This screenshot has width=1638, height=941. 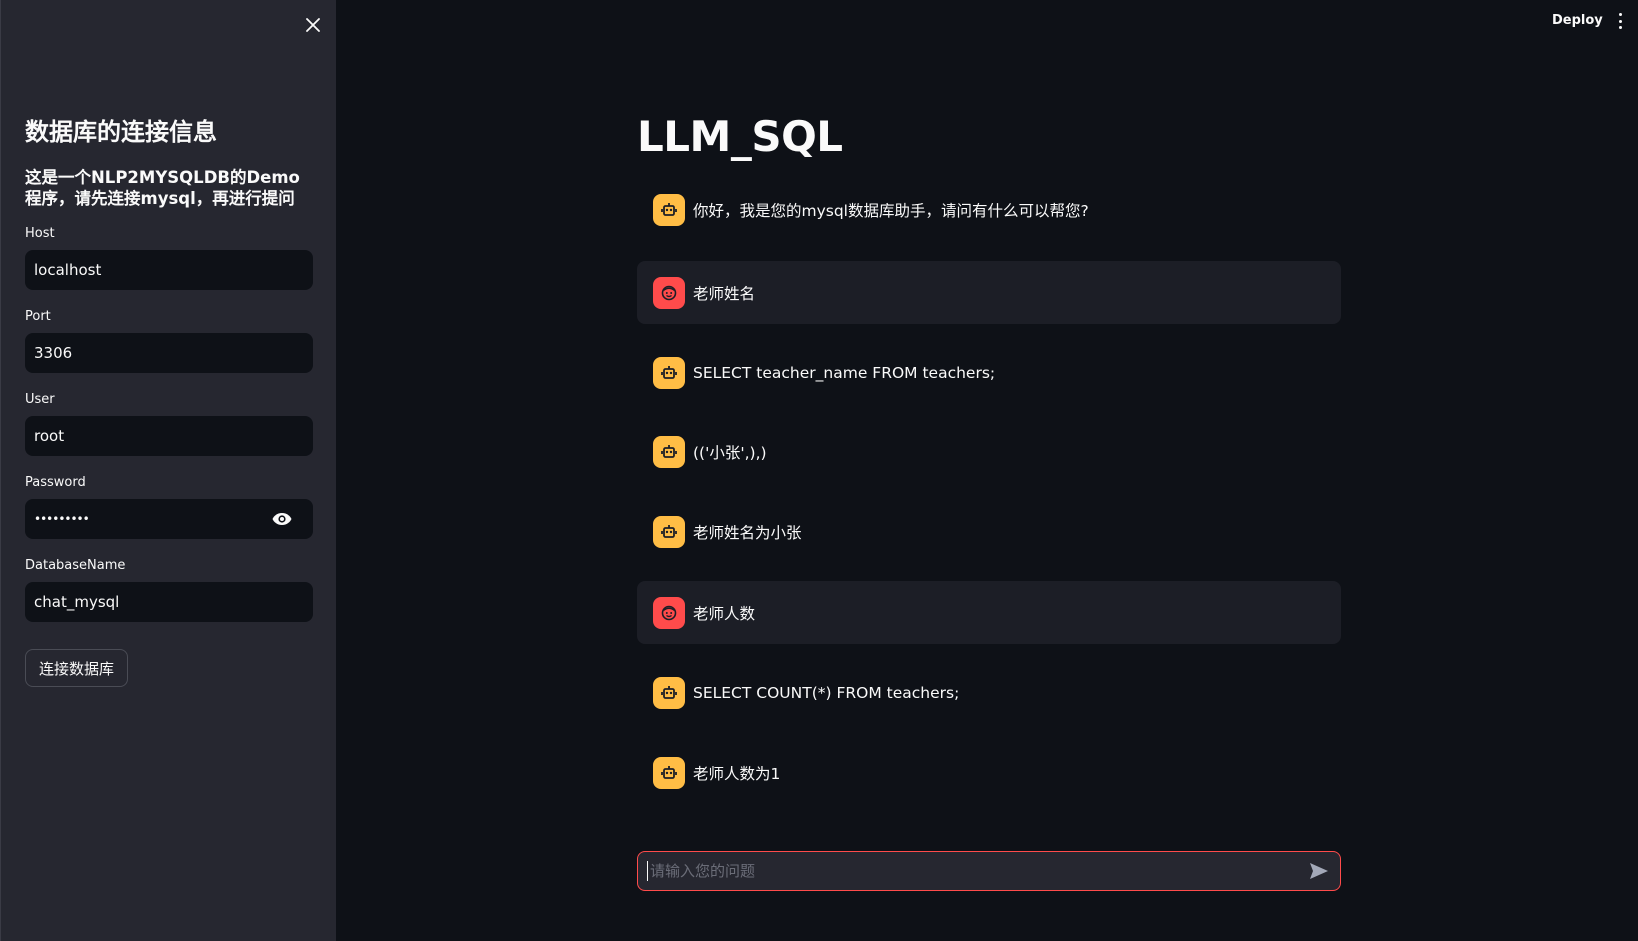 I want to click on host-label: Host, so click(x=40, y=233).